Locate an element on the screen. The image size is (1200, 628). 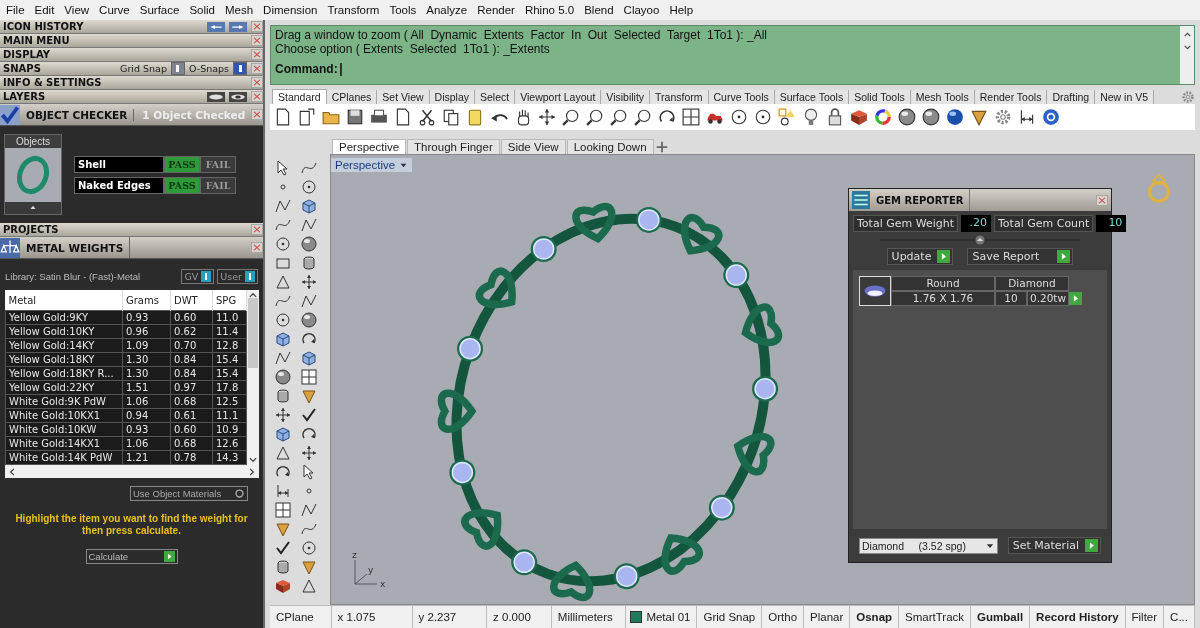
layer-name: Metal 01 is located at coordinates (668, 617).